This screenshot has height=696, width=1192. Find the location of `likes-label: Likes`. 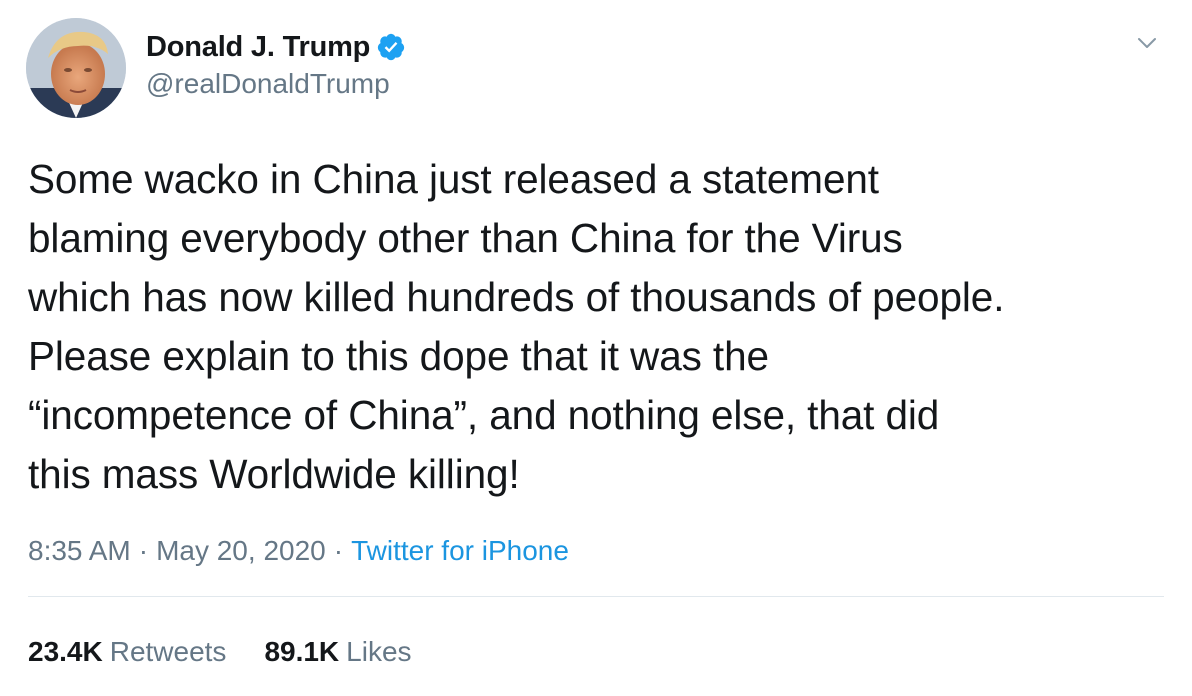

likes-label: Likes is located at coordinates (379, 651).